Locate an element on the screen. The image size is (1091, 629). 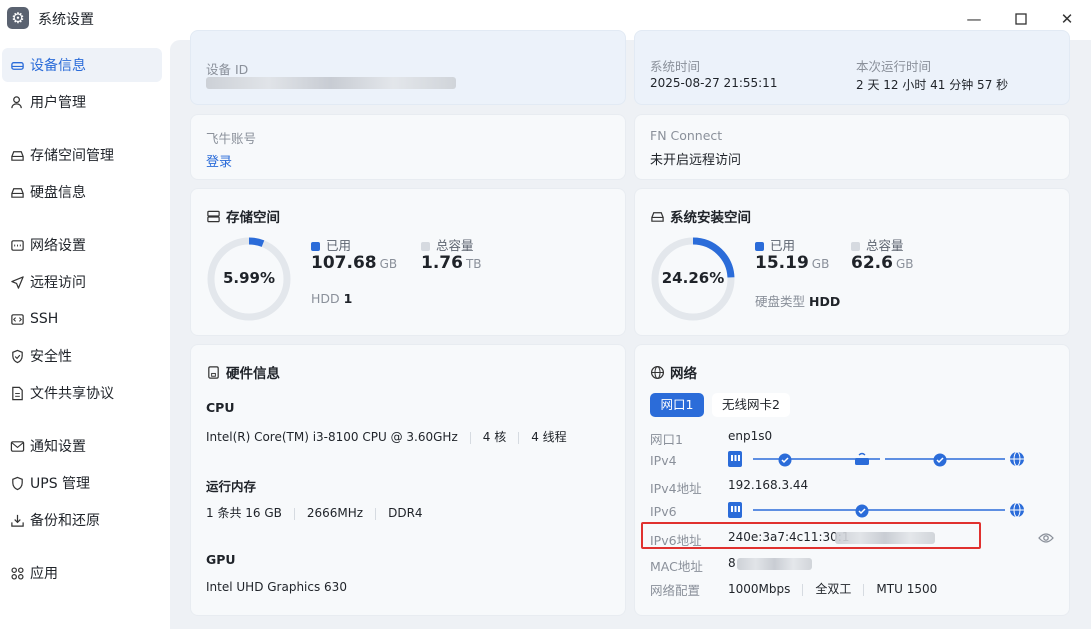
tab-port-1: 网口1 is located at coordinates (677, 405).